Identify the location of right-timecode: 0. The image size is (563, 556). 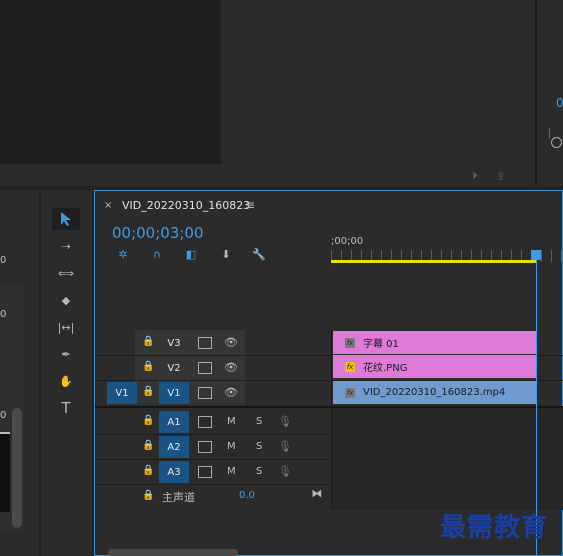
(559, 103).